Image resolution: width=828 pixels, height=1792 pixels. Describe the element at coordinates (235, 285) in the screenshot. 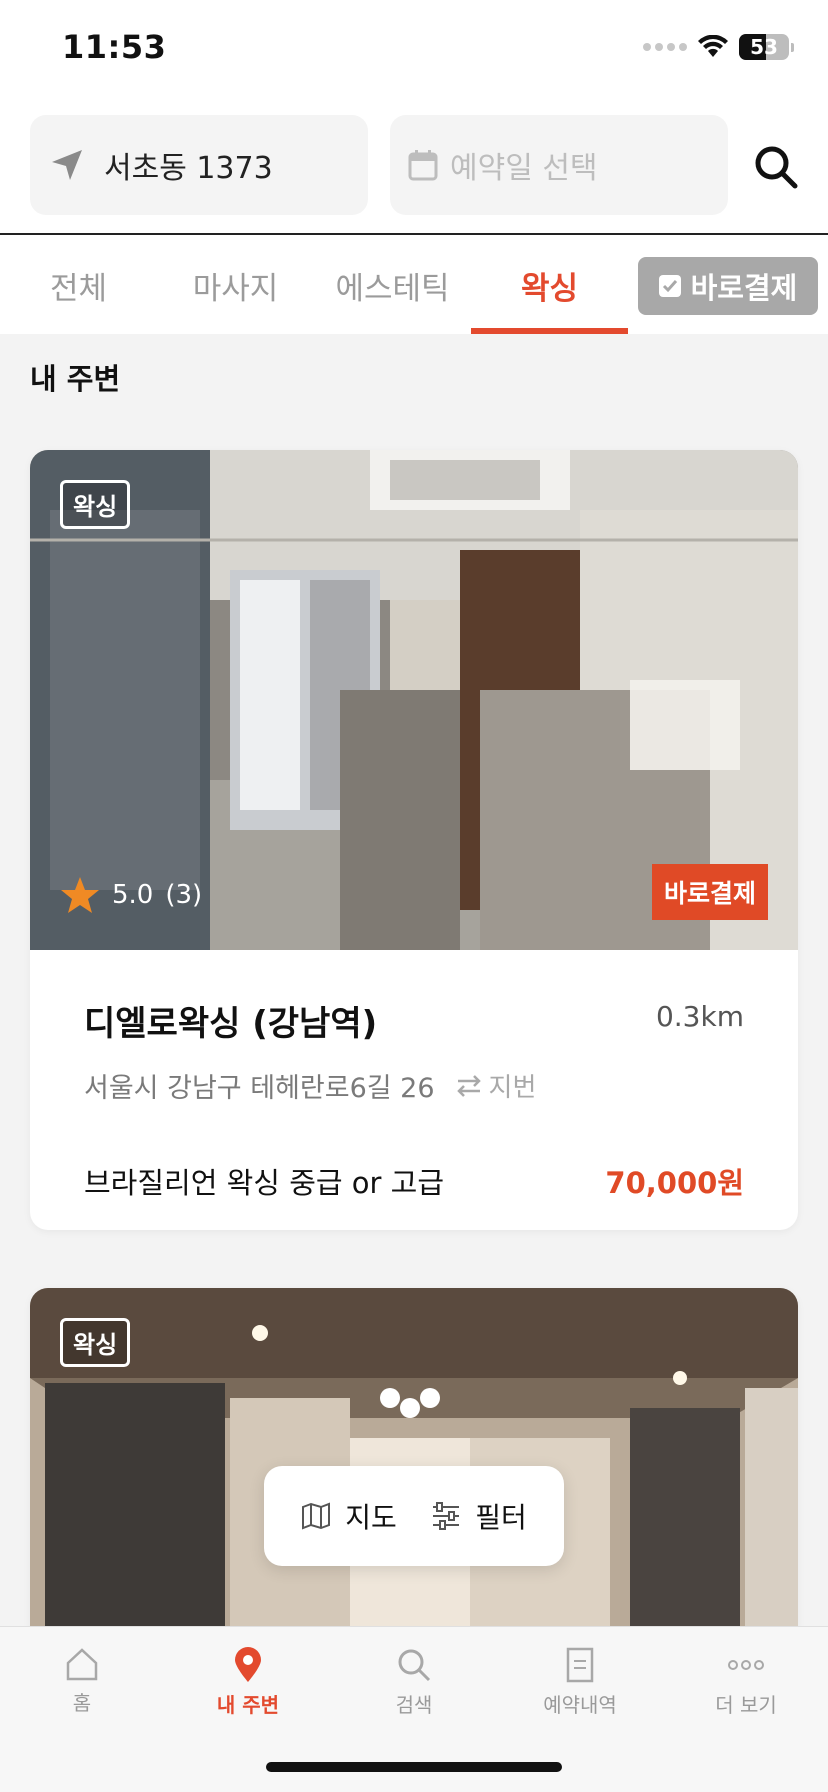

I see `tab-massage: 마사지` at that location.